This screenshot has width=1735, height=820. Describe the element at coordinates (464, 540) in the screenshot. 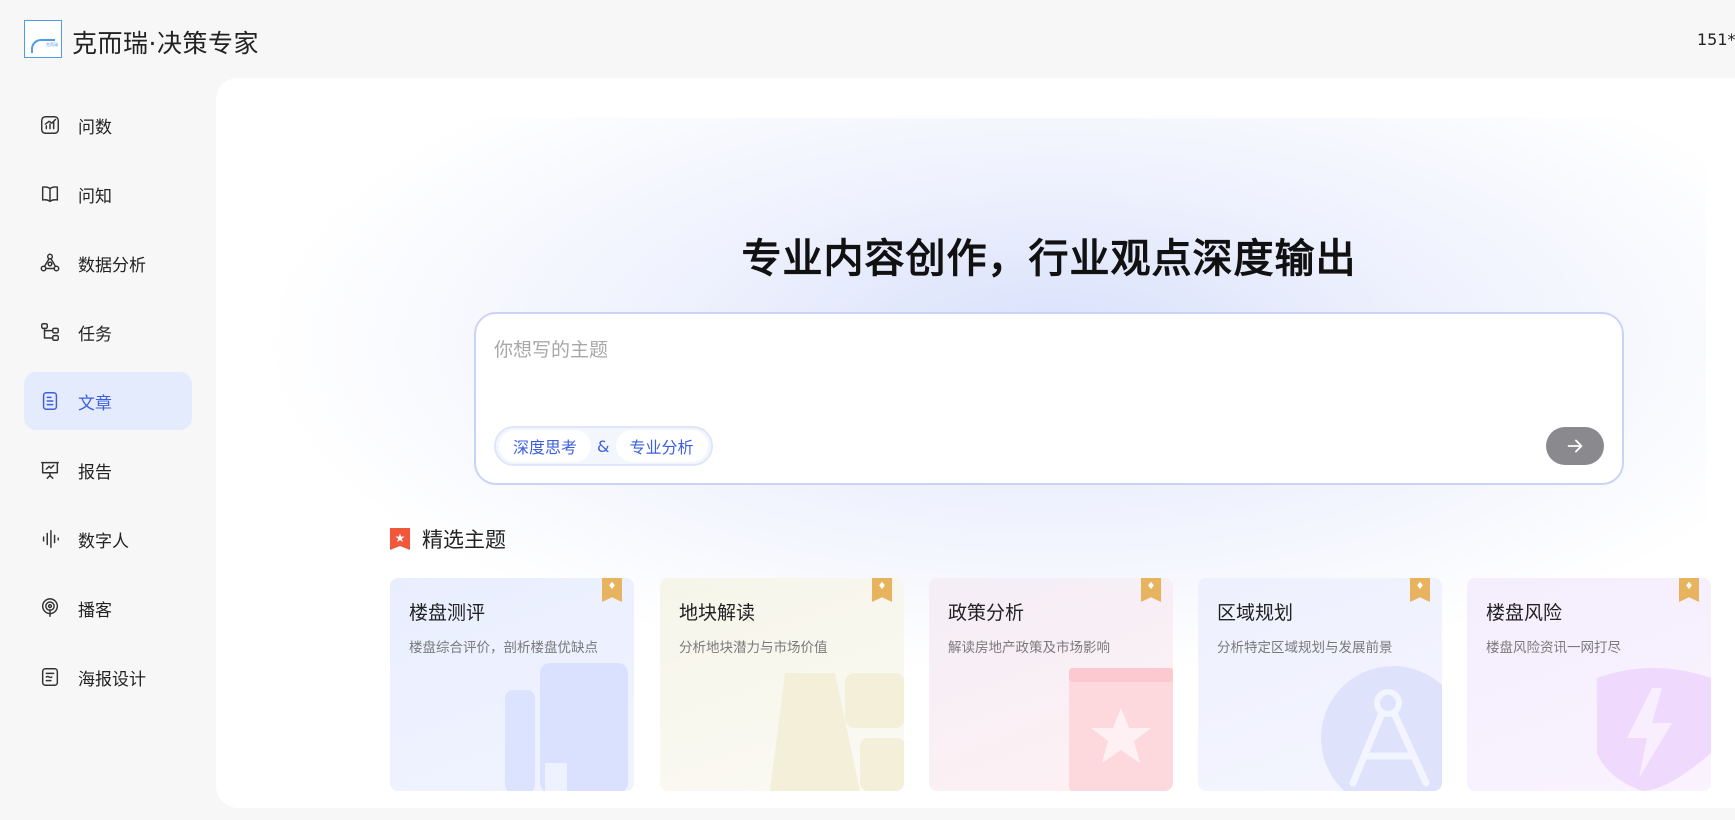

I see `section-title: 精选主题` at that location.